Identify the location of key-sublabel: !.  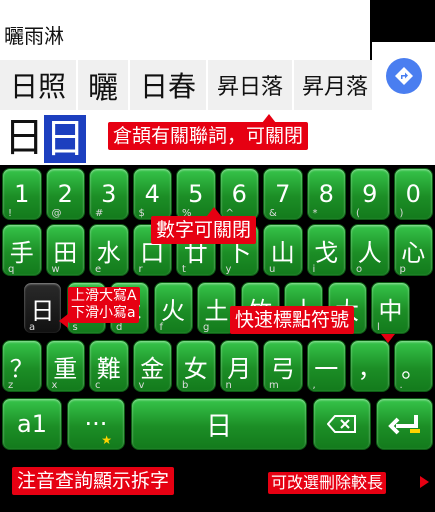
(10, 213).